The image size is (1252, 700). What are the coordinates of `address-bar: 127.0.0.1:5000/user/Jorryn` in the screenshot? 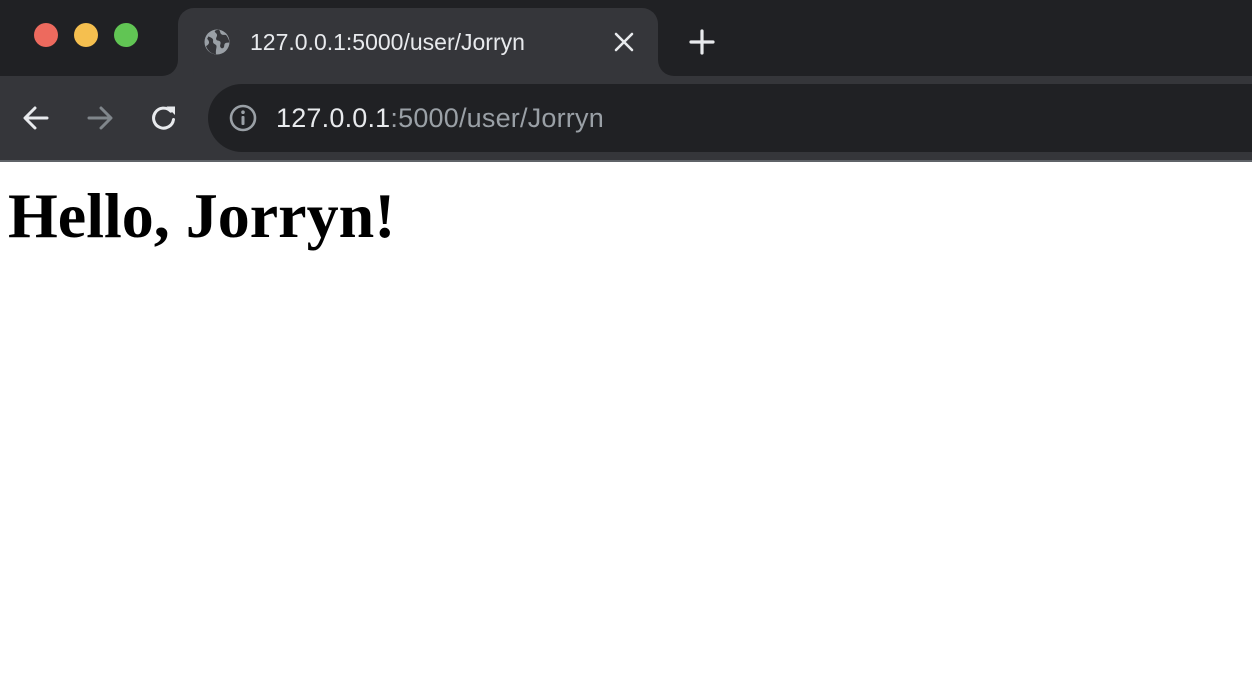 It's located at (730, 118).